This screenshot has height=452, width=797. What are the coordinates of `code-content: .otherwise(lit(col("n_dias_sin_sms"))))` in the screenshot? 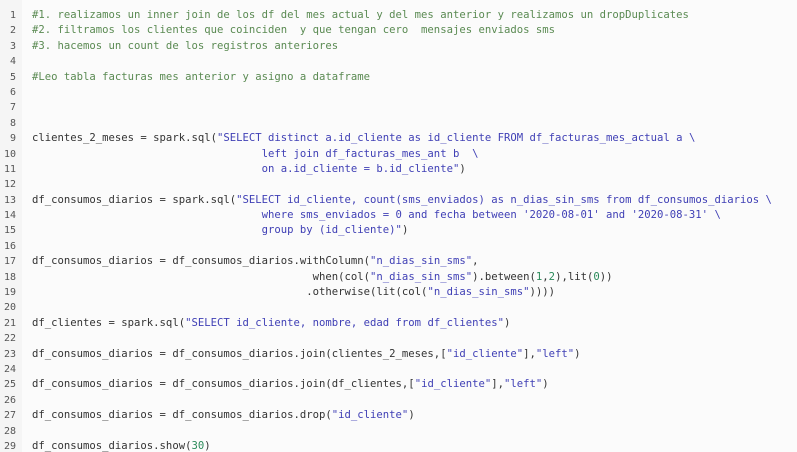 It's located at (414, 292).